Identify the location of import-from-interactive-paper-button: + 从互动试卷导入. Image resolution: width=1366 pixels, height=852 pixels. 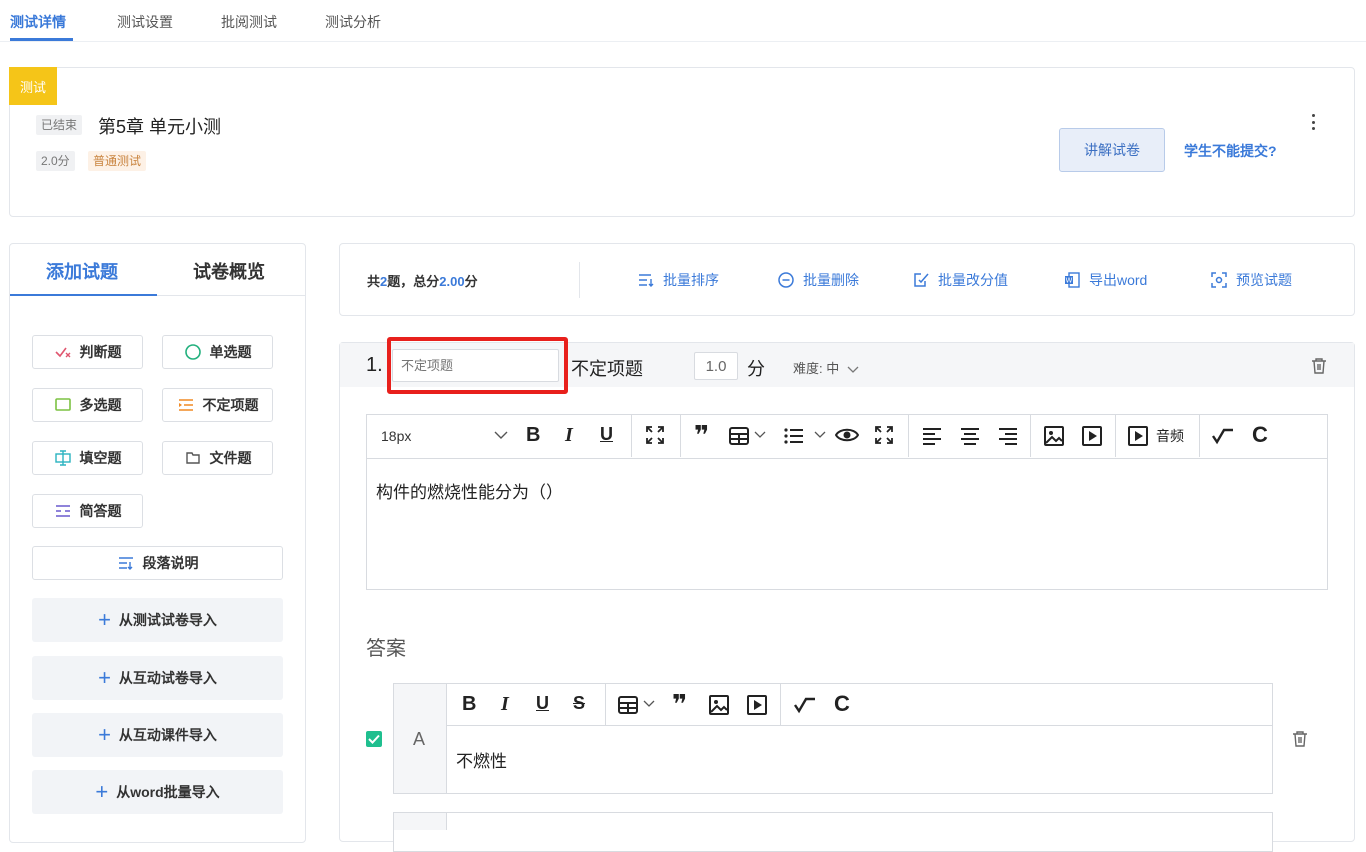
(157, 678).